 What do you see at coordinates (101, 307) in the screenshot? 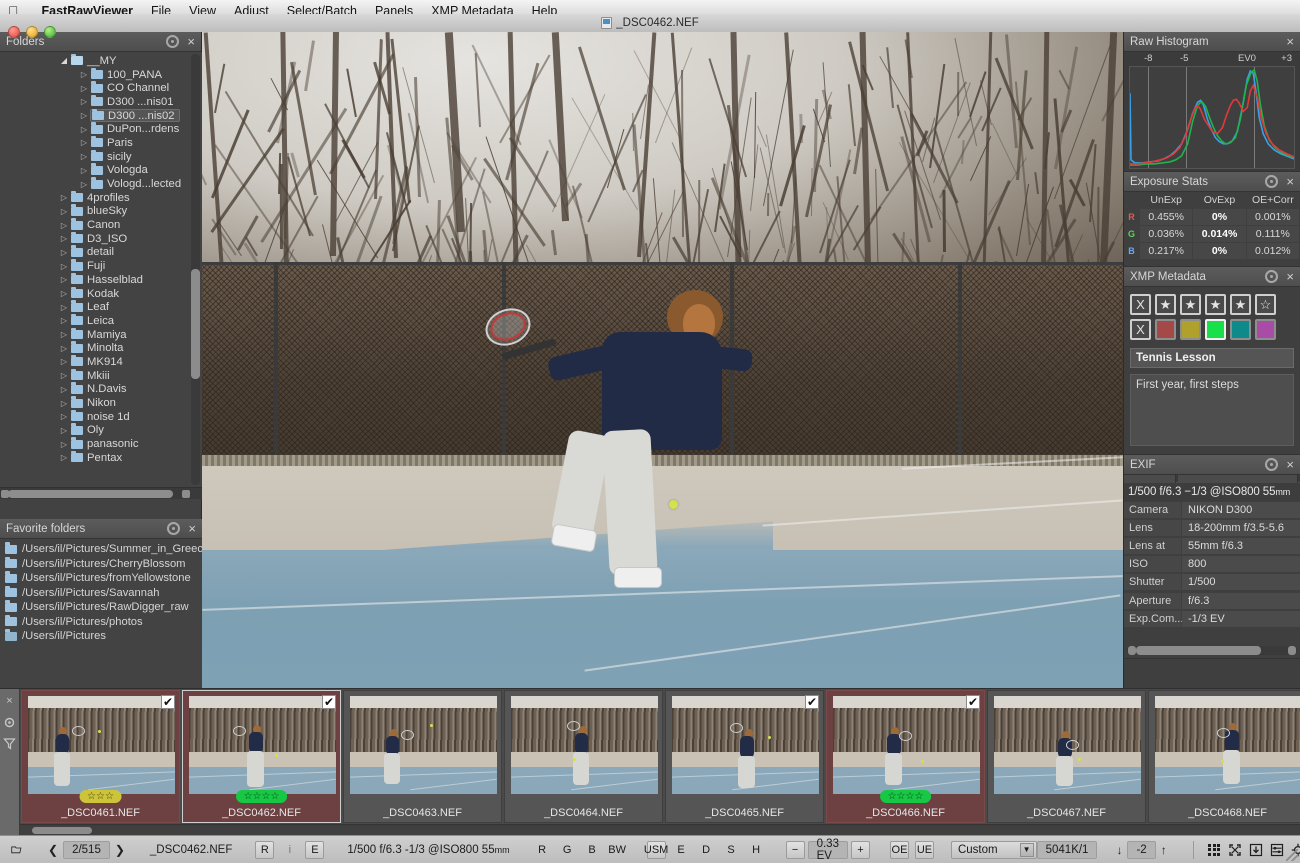
I see `folder-tree-item: ▷ Leaf` at bounding box center [101, 307].